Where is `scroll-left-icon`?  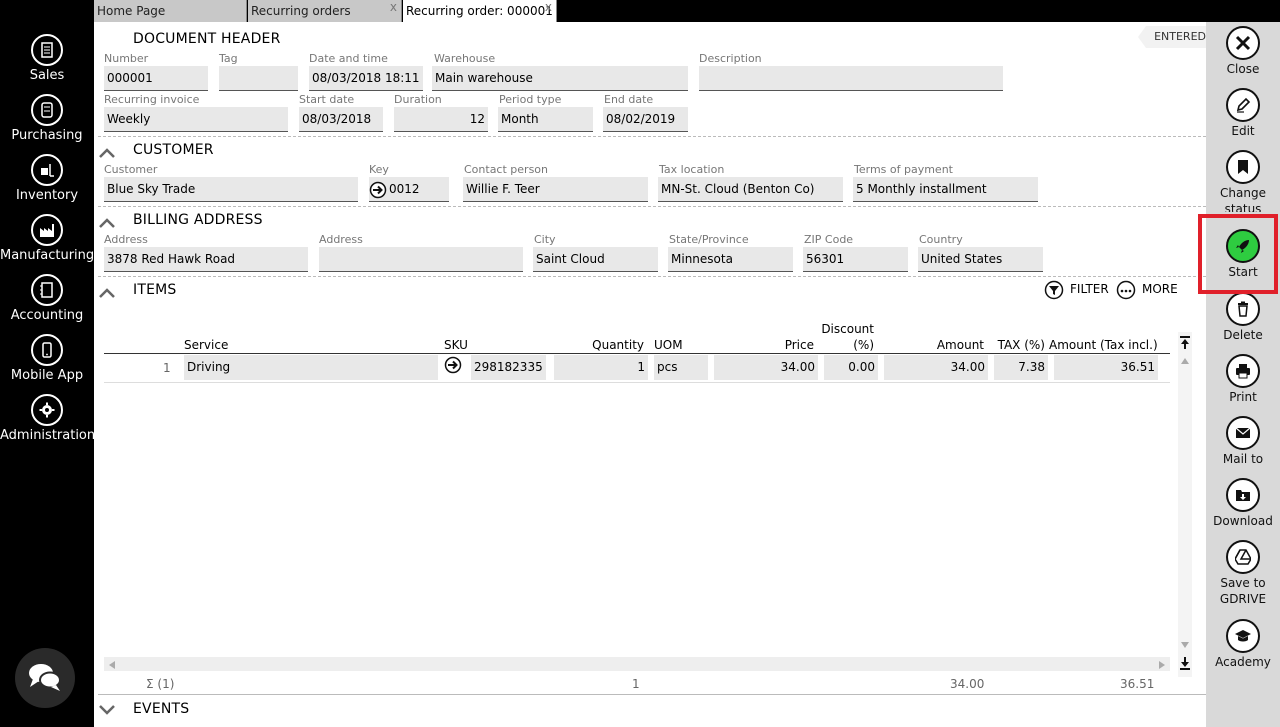 scroll-left-icon is located at coordinates (112, 665).